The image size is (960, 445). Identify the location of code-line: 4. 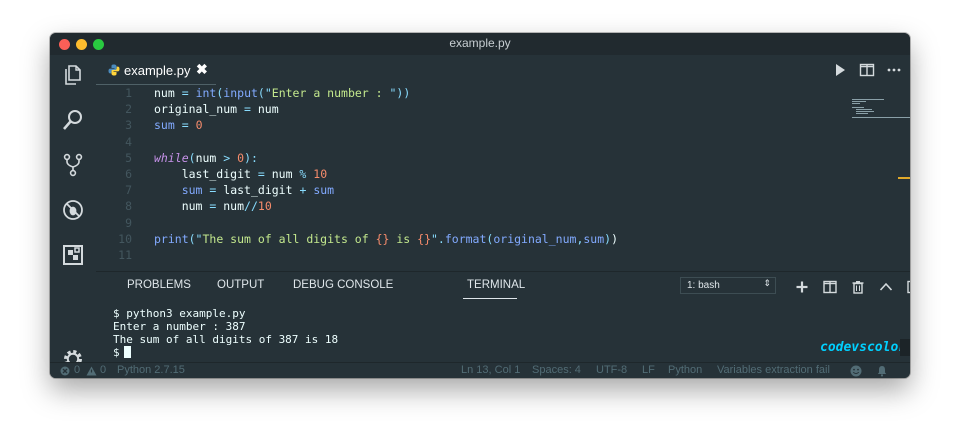
(446, 142).